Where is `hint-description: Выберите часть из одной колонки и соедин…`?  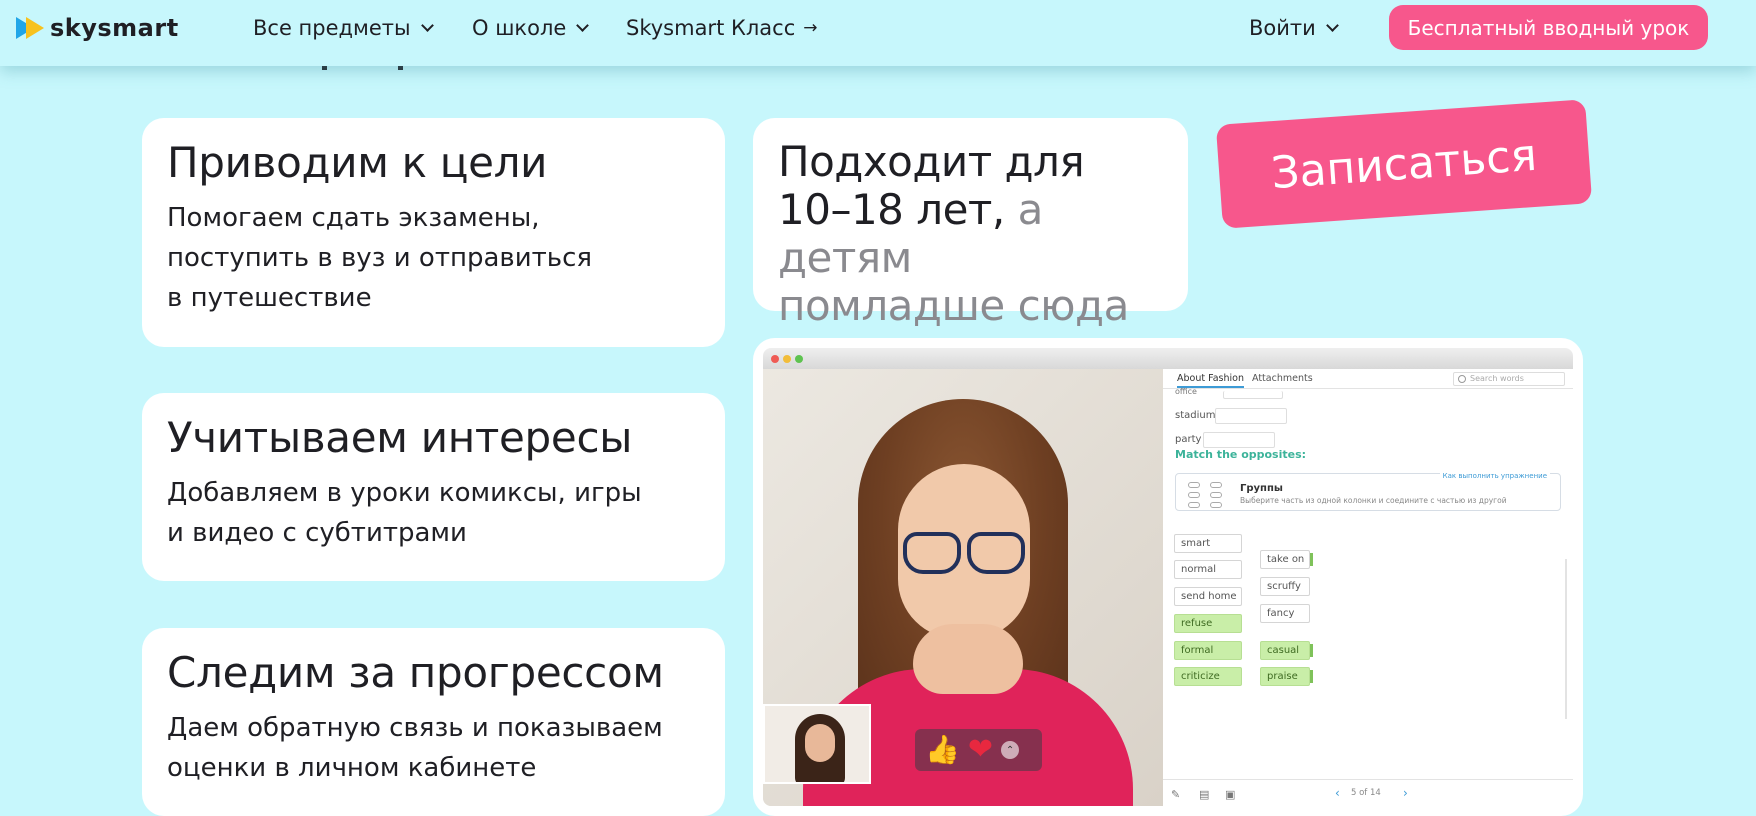
hint-description: Выберите часть из одной колонки и соедин… is located at coordinates (1373, 500).